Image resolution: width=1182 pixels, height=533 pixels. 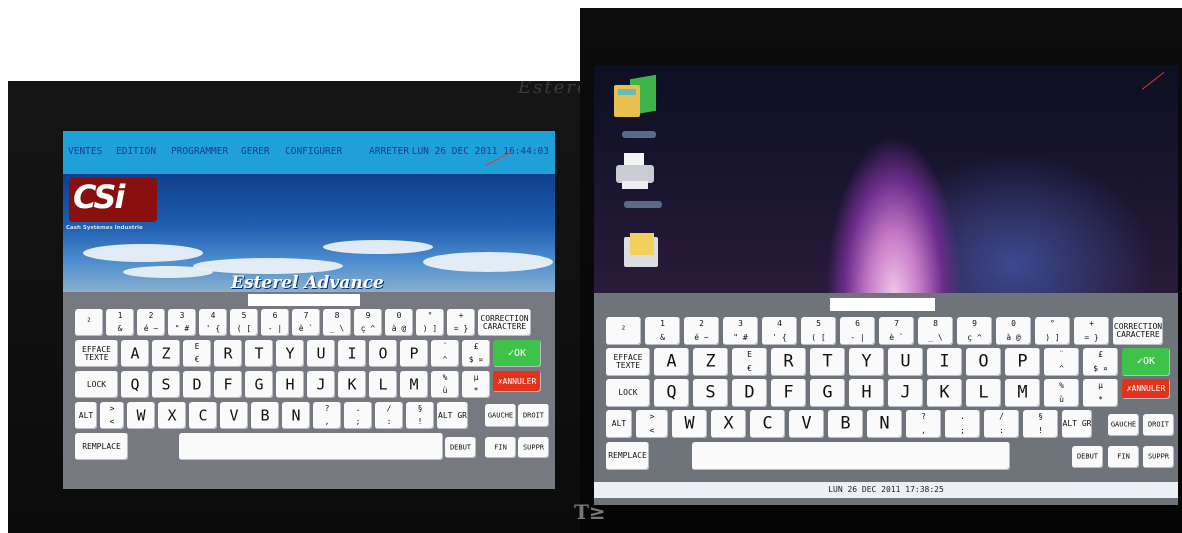 What do you see at coordinates (311, 446) in the screenshot?
I see `space-bar` at bounding box center [311, 446].